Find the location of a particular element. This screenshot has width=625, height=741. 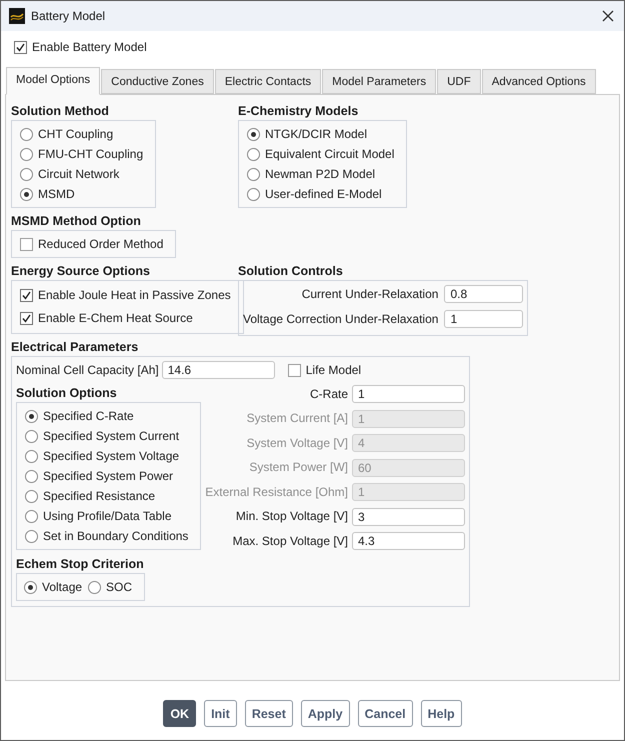

tab: Conductive Zones is located at coordinates (157, 81).